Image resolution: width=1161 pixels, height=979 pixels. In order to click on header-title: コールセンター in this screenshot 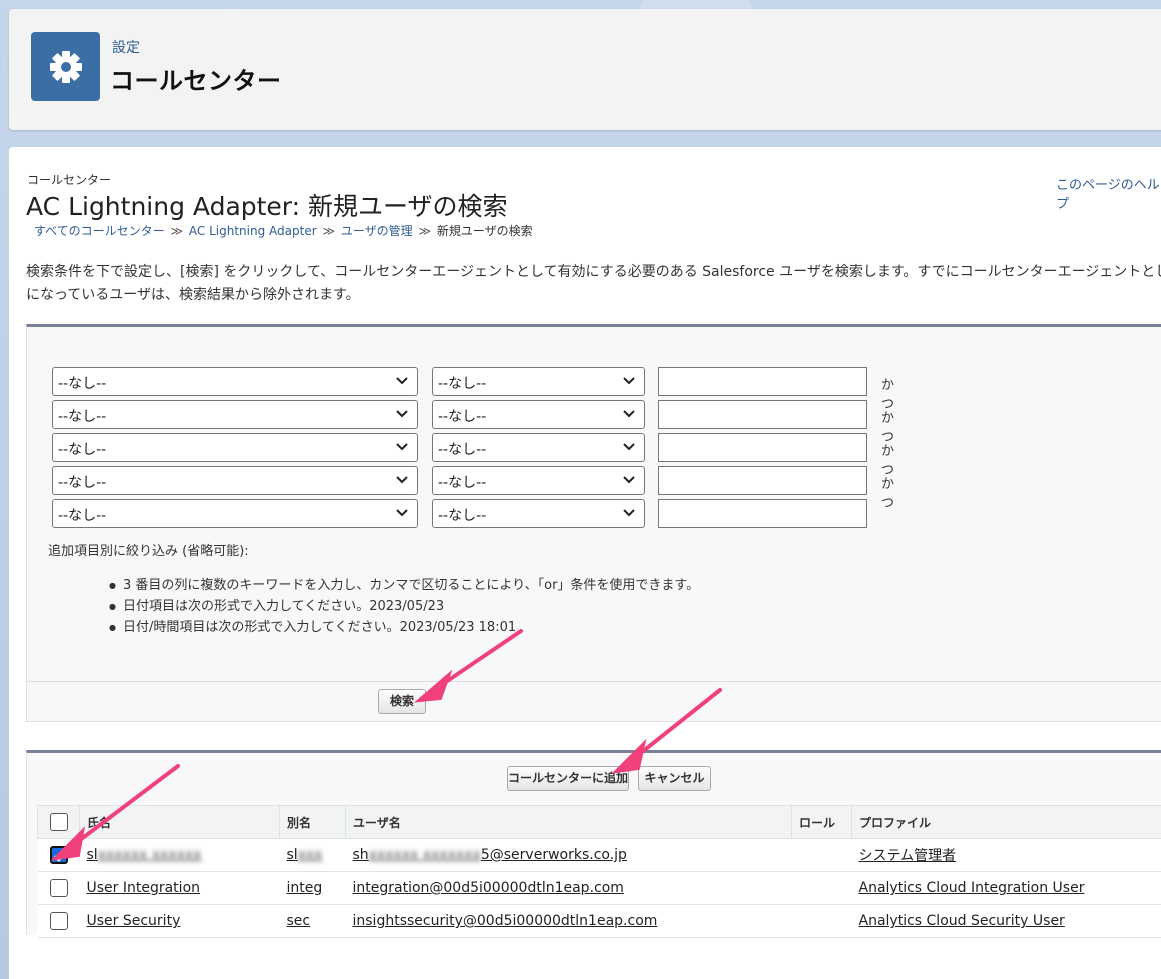, I will do `click(196, 81)`.